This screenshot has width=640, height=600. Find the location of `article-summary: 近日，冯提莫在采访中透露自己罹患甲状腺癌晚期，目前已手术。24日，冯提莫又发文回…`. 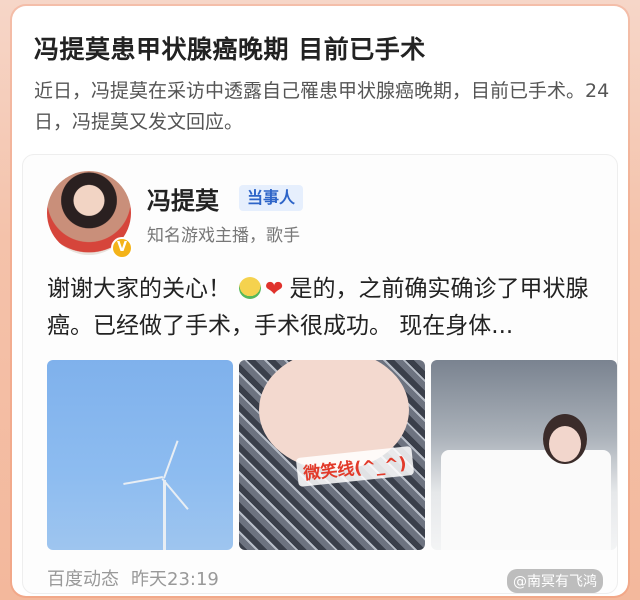

article-summary: 近日，冯提莫在采访中透露自己罹患甲状腺癌晚期，目前已手术。24日，冯提莫又发文回… is located at coordinates (322, 106).